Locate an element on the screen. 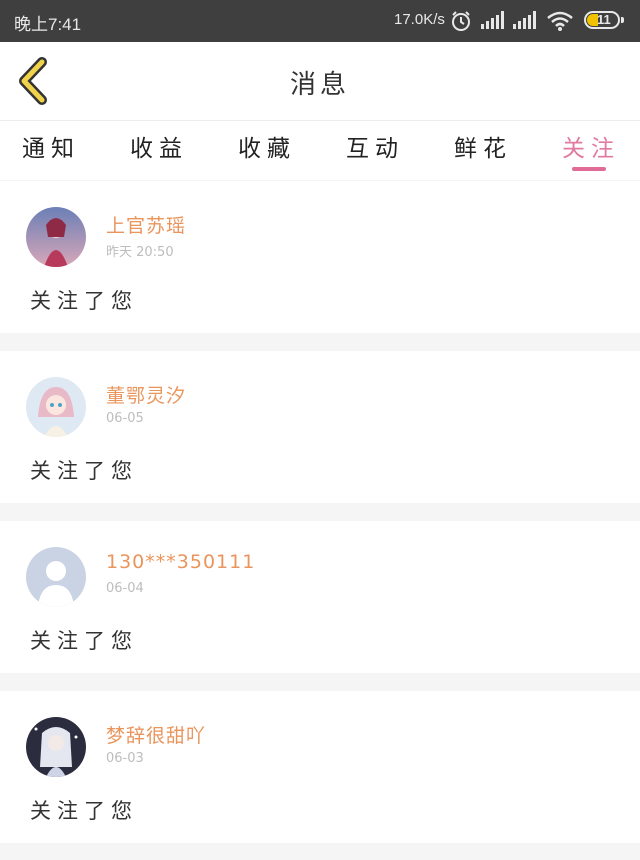 The image size is (640, 860). message-time: 06-04 is located at coordinates (125, 588).